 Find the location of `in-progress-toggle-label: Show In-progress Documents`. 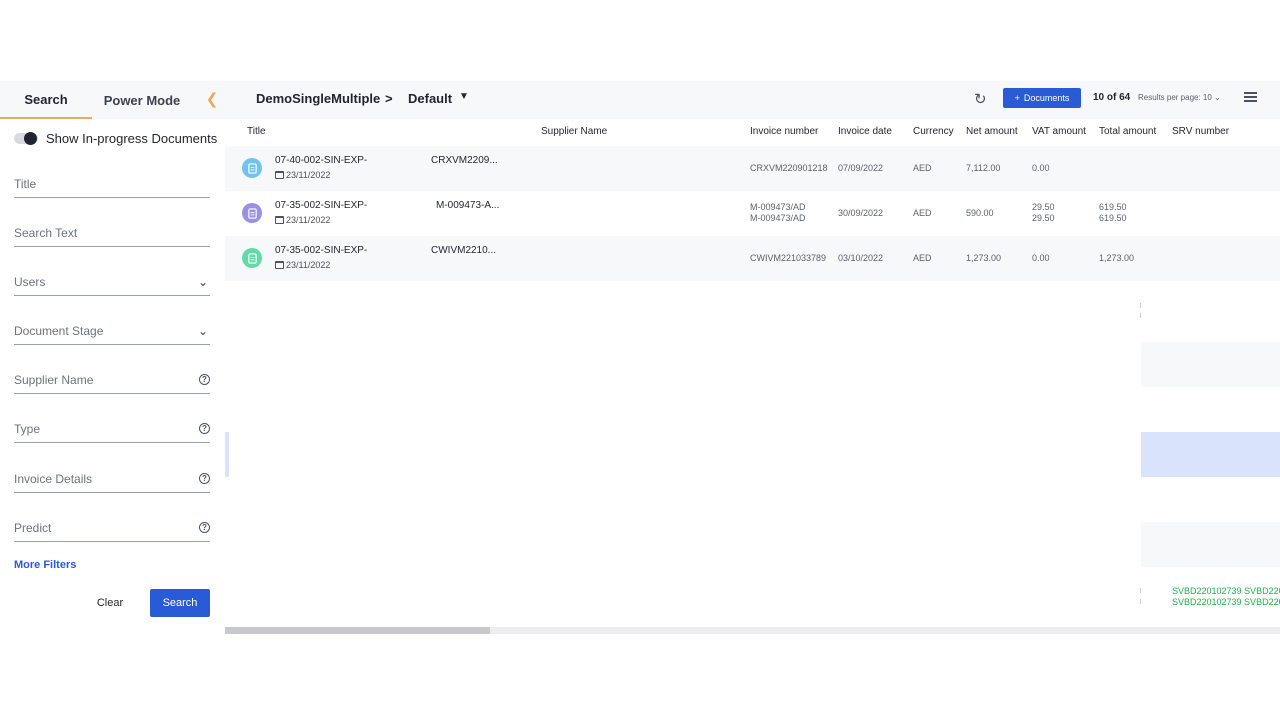

in-progress-toggle-label: Show In-progress Documents is located at coordinates (132, 138).